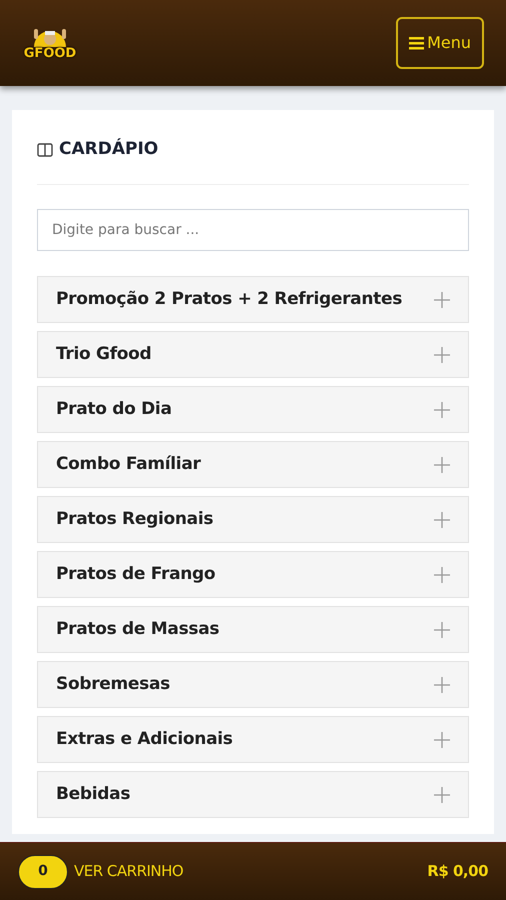 The image size is (506, 900). What do you see at coordinates (253, 684) in the screenshot?
I see `category-item: Sobremesas` at bounding box center [253, 684].